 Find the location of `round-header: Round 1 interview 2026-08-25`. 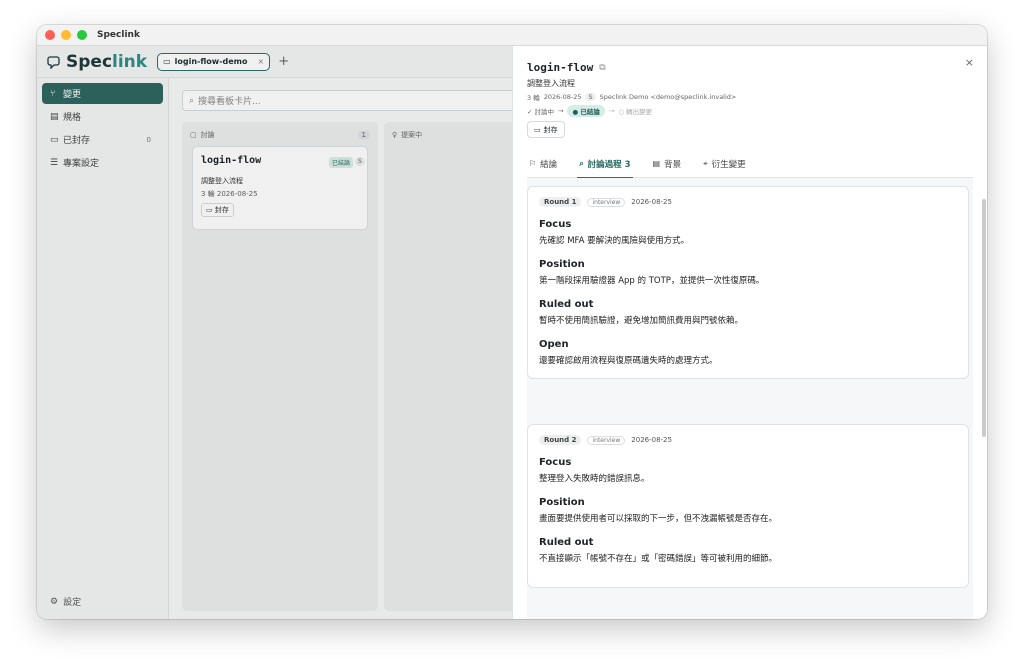

round-header: Round 1 interview 2026-08-25 is located at coordinates (748, 202).